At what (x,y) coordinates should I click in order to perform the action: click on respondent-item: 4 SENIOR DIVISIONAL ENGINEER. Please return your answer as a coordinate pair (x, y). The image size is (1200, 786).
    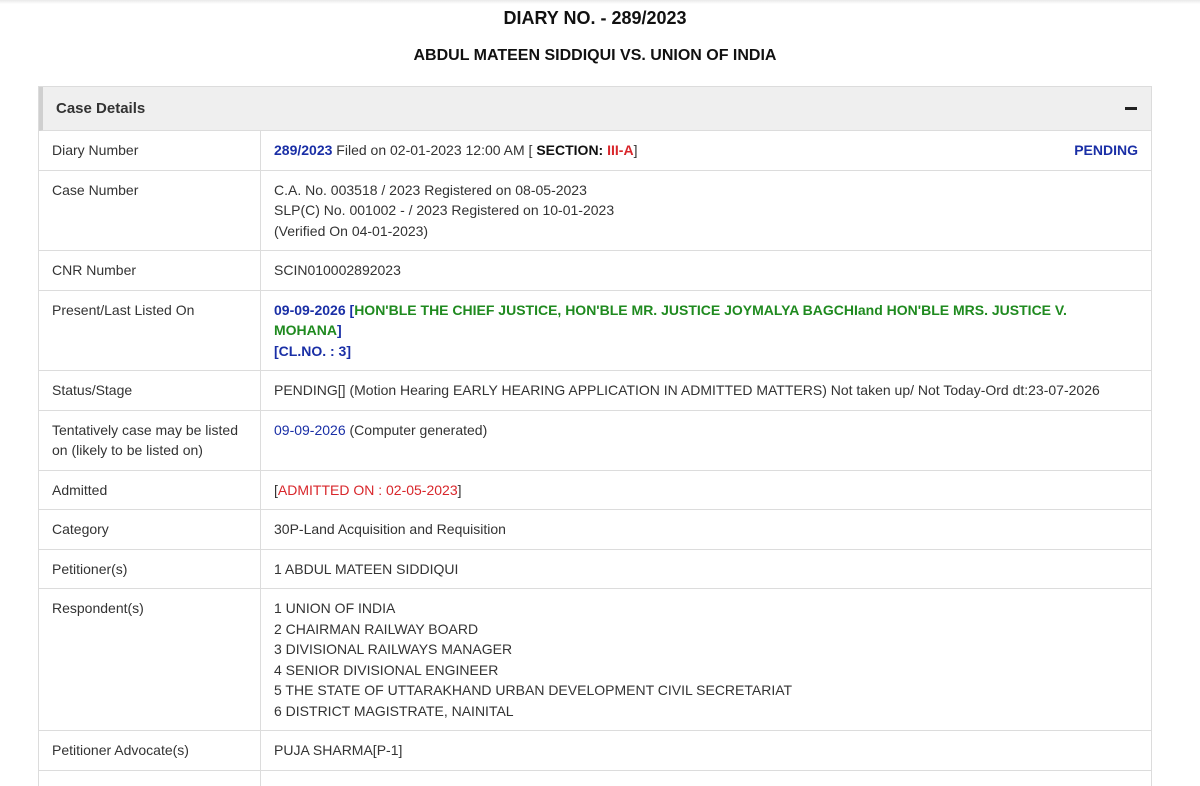
    Looking at the image, I should click on (386, 669).